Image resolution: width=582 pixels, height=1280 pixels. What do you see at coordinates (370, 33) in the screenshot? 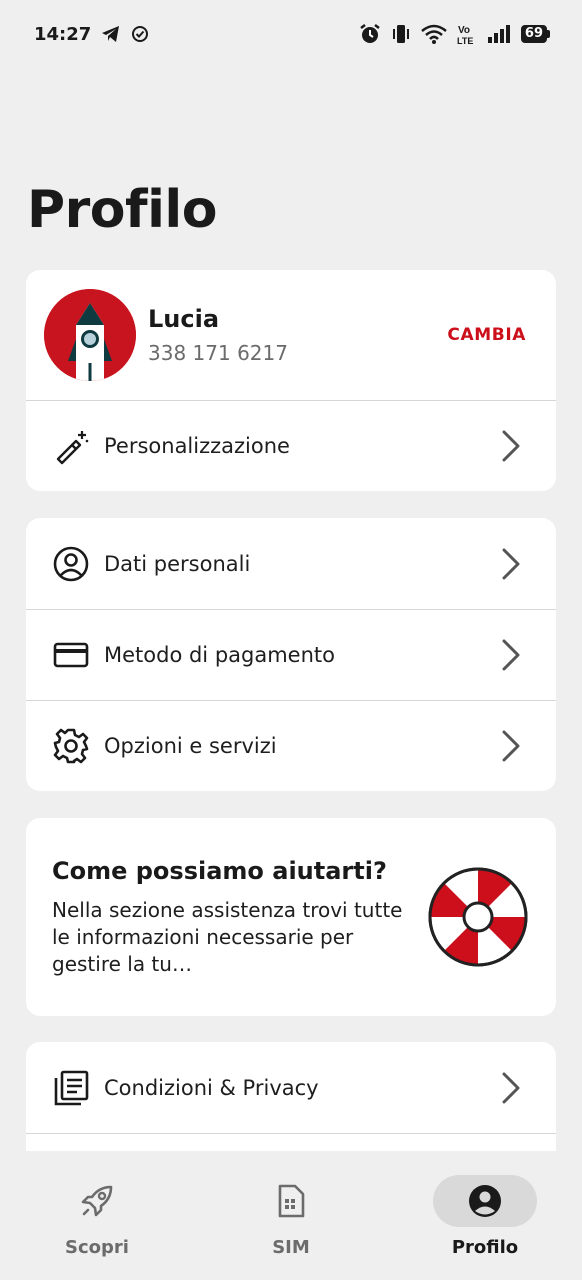
I see `alarm-icon` at bounding box center [370, 33].